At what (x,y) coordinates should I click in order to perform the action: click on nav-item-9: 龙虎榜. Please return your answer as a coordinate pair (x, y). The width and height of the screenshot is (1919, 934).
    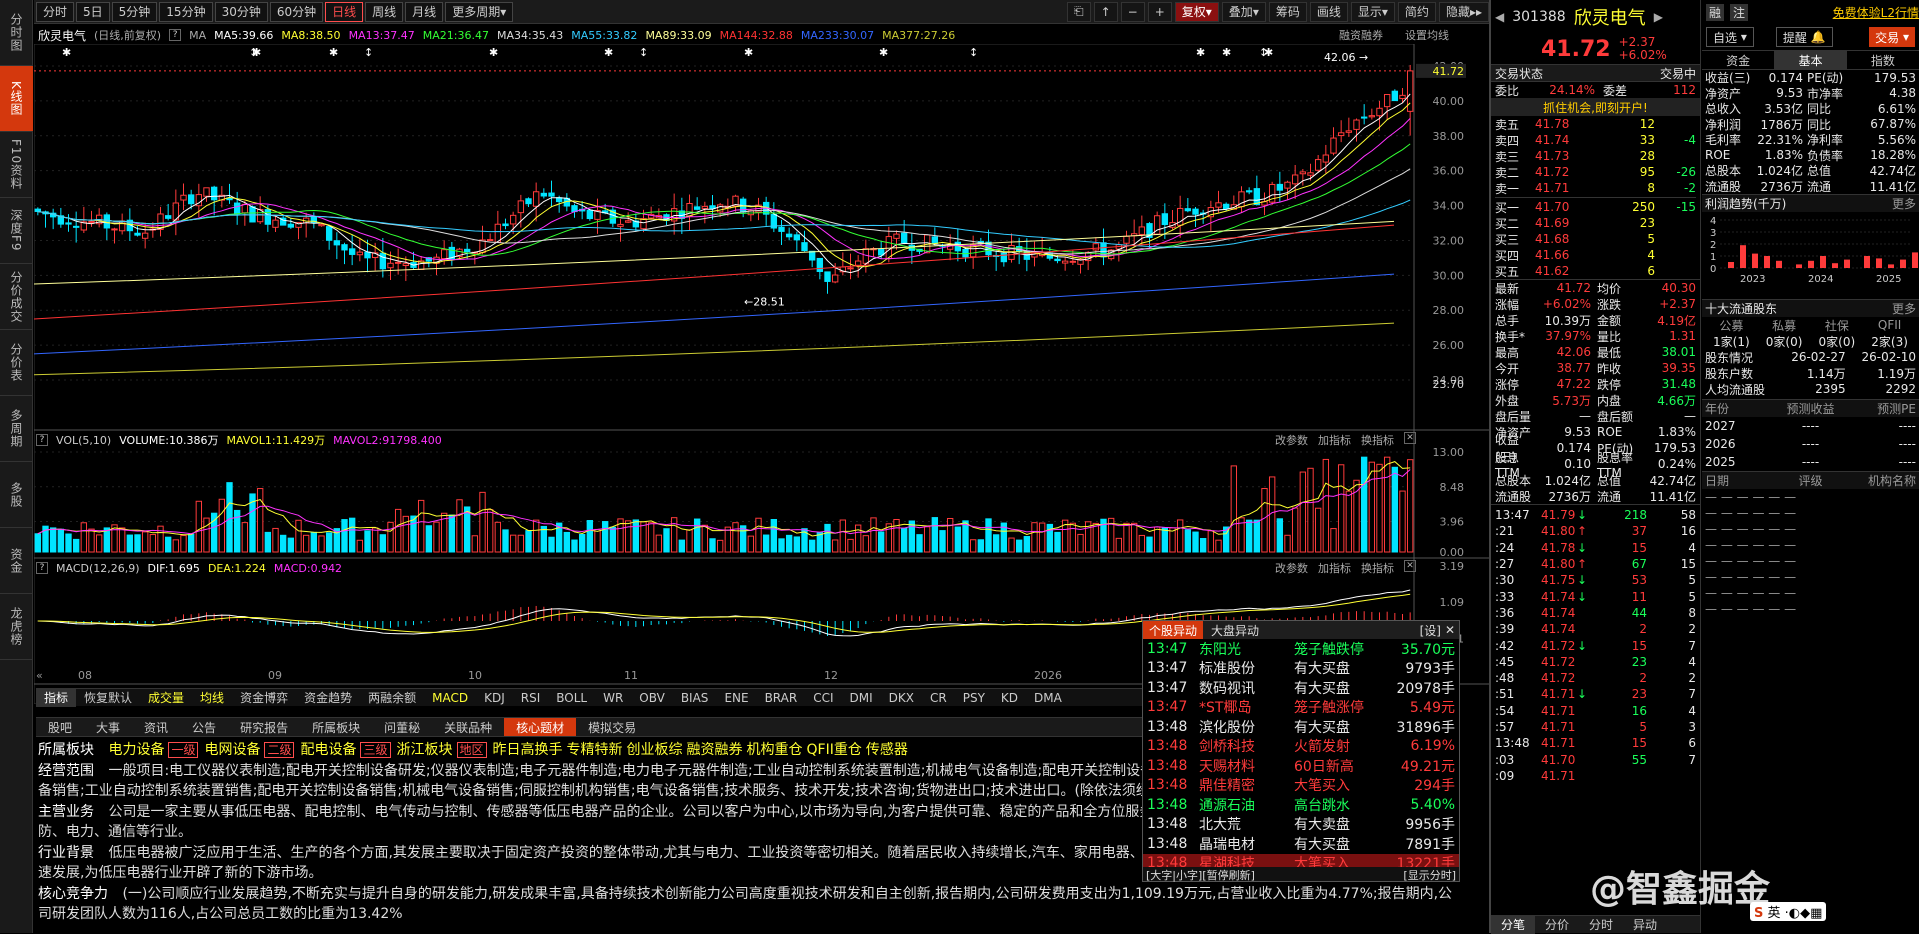
    Looking at the image, I should click on (16, 627).